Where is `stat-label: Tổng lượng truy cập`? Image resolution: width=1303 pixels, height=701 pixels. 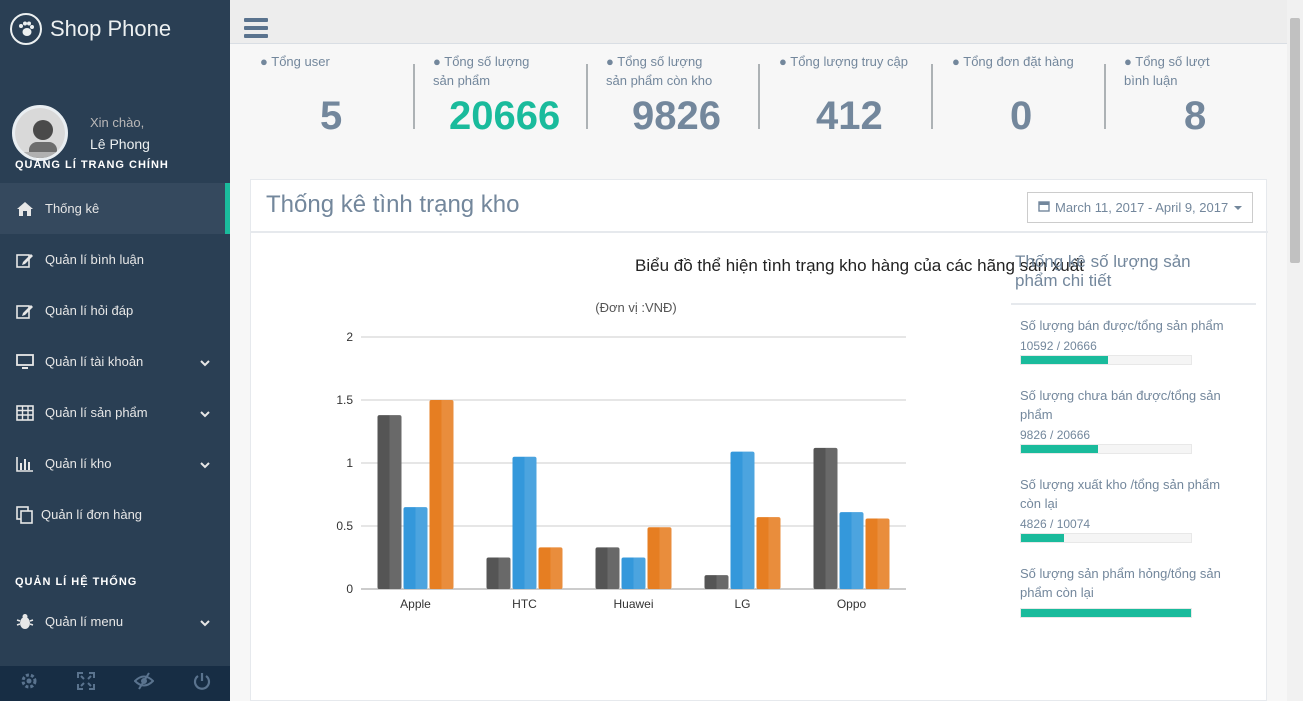 stat-label: Tổng lượng truy cập is located at coordinates (849, 61).